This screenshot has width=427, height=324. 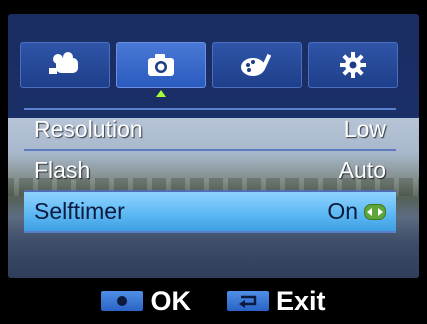 What do you see at coordinates (247, 301) in the screenshot?
I see `return-arrow-icon` at bounding box center [247, 301].